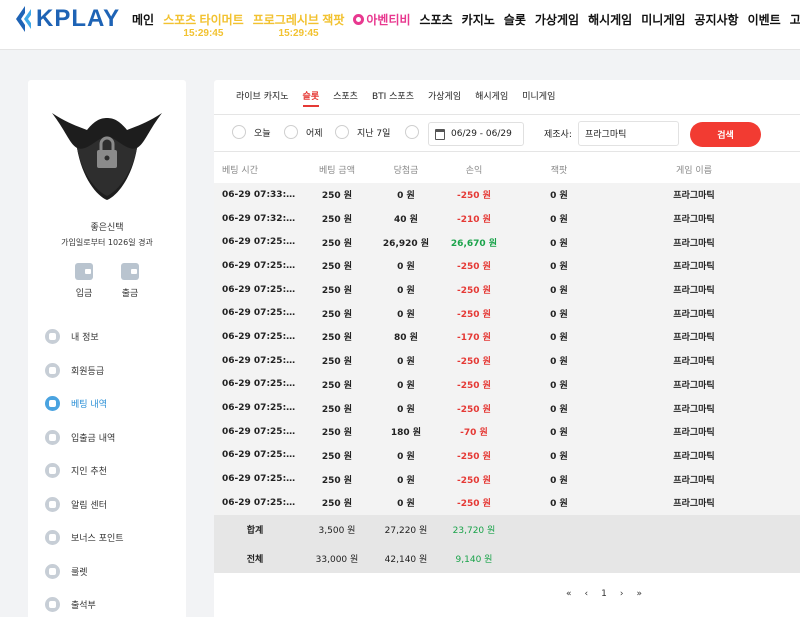 The width and height of the screenshot is (800, 617). What do you see at coordinates (84, 505) in the screenshot?
I see `sidebar-item: 알림 센터` at bounding box center [84, 505].